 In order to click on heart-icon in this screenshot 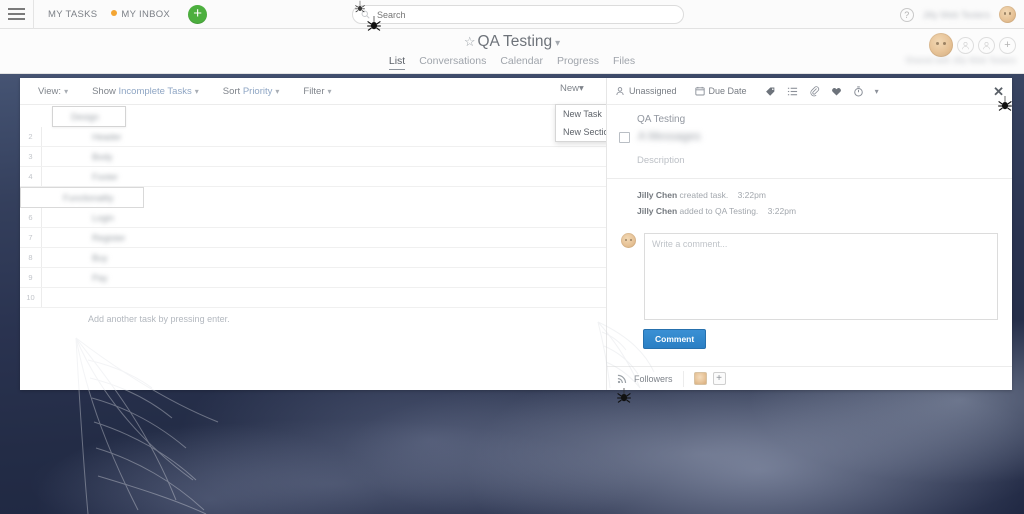, I will do `click(836, 91)`.